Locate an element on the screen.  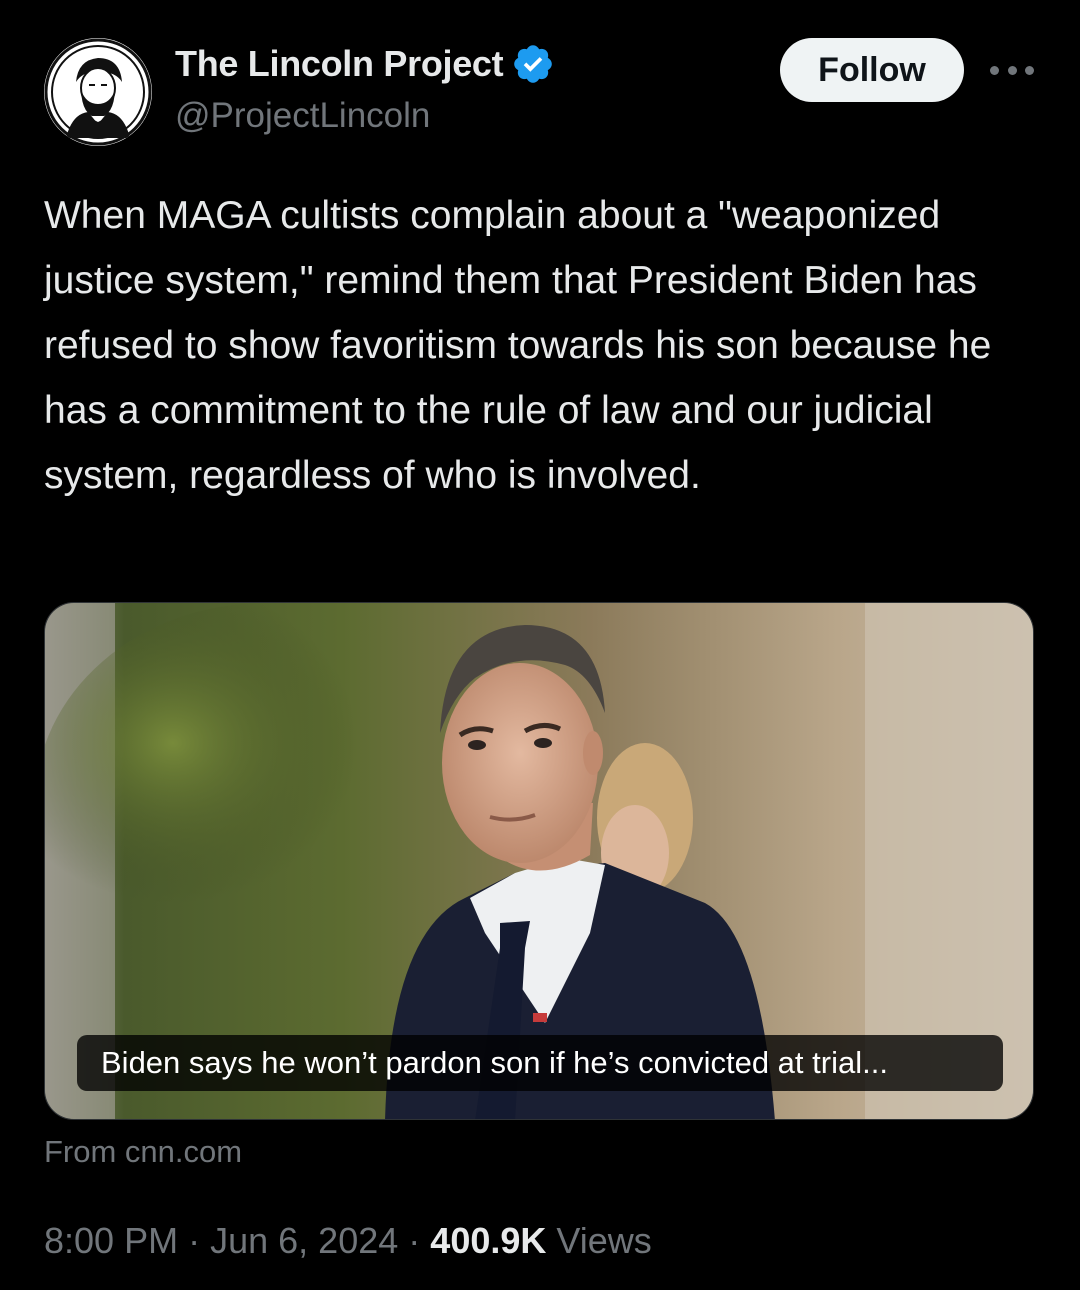
author-name-row: The Lincoln Project is located at coordinates (365, 64).